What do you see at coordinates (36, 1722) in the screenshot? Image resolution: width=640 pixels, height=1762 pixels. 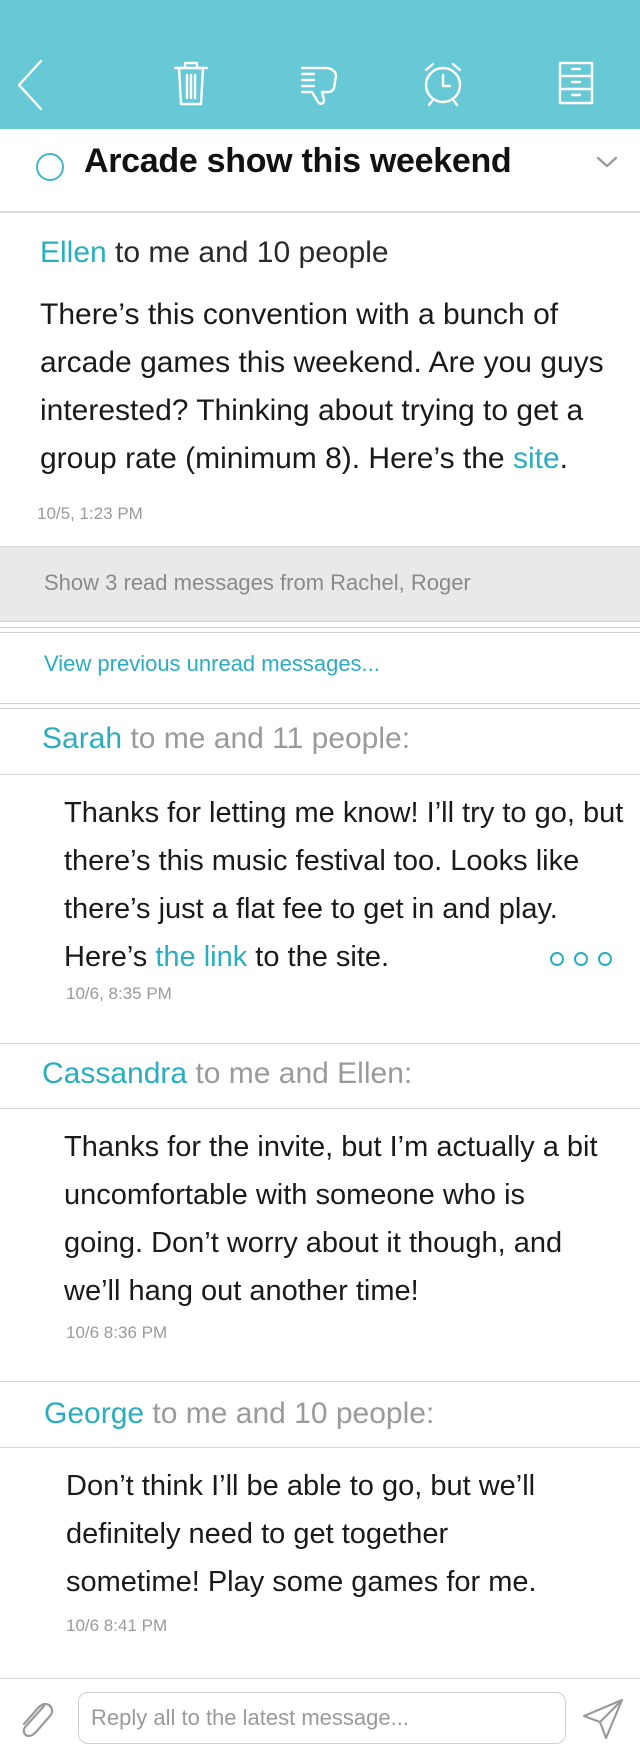 I see `paperclip-icon` at bounding box center [36, 1722].